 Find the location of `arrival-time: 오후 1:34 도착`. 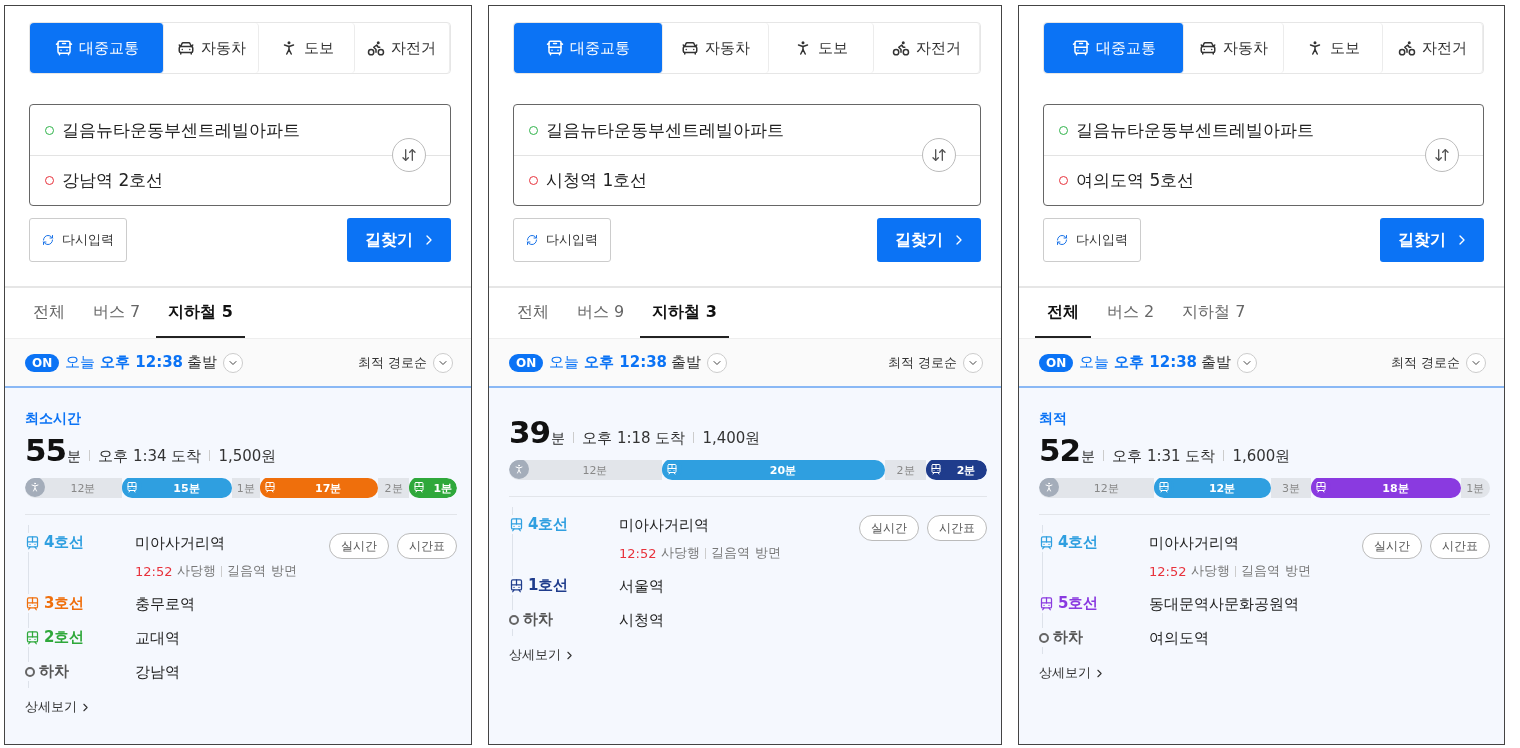

arrival-time: 오후 1:34 도착 is located at coordinates (150, 456).